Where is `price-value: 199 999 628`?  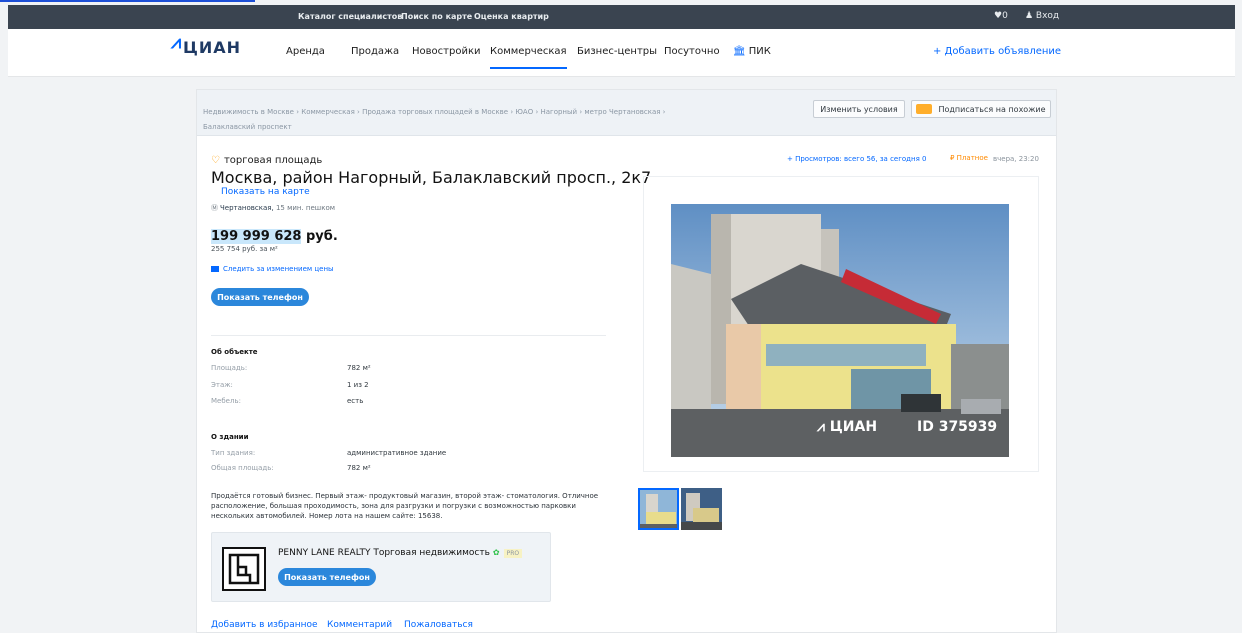
price-value: 199 999 628 is located at coordinates (256, 236).